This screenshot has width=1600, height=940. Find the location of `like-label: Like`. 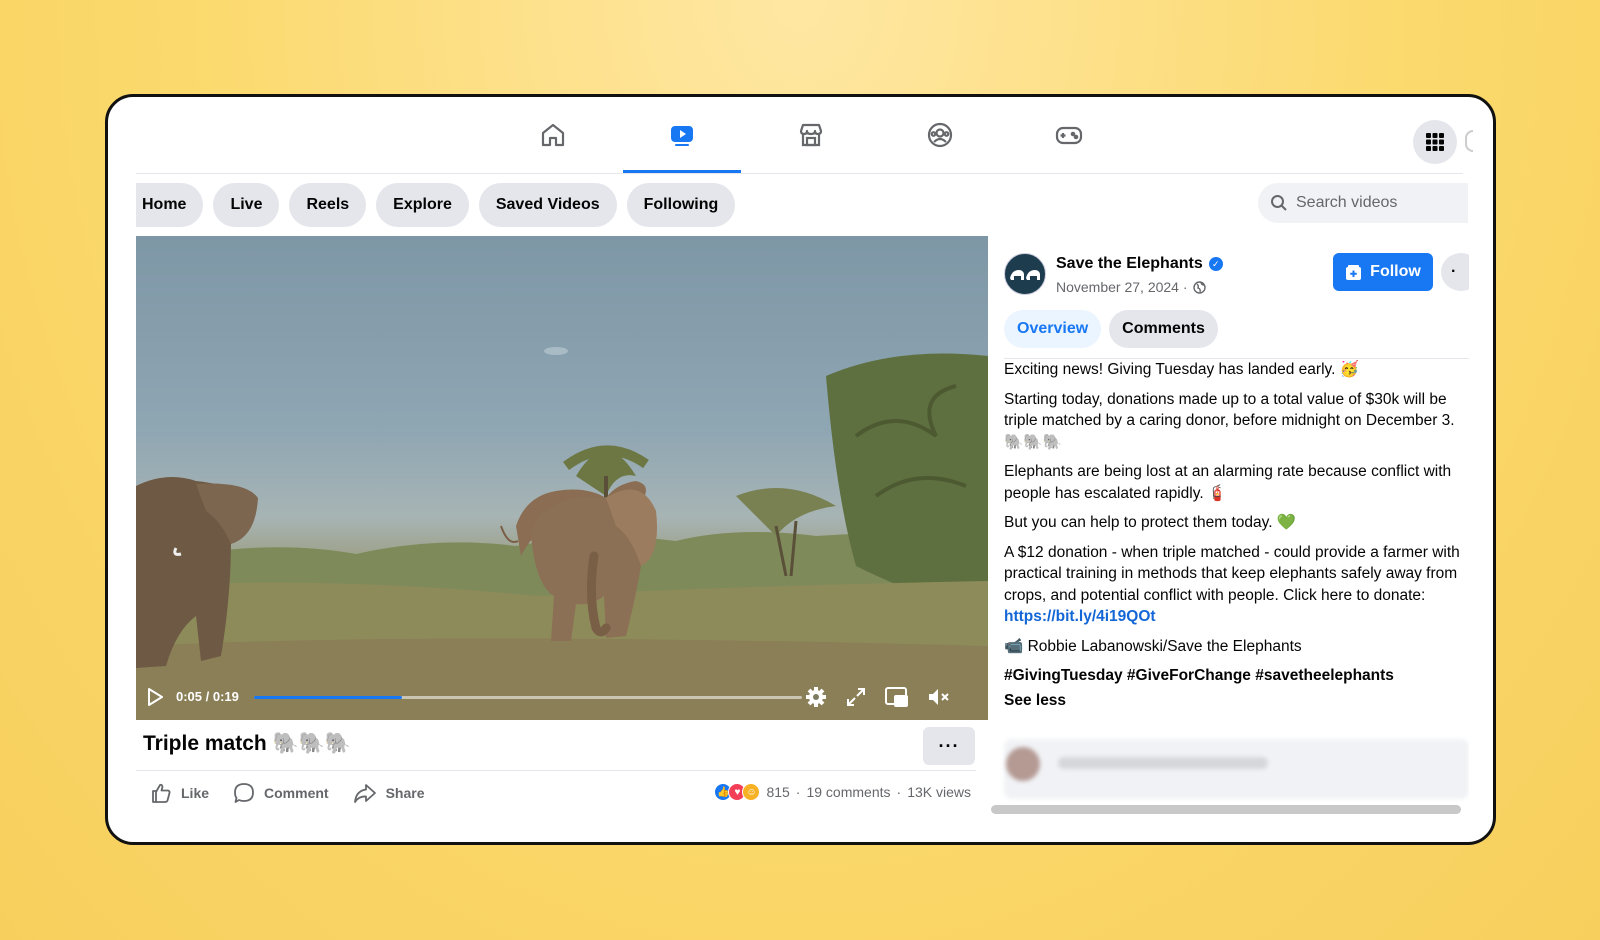

like-label: Like is located at coordinates (195, 793).